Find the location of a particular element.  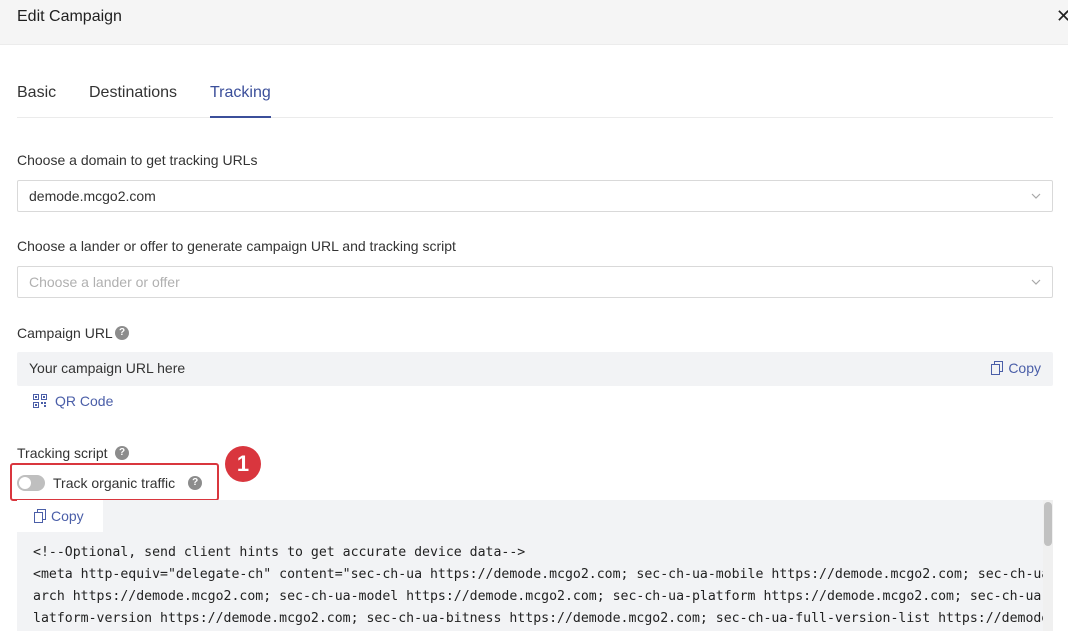

tracking-script-label: Tracking script is located at coordinates (62, 453).